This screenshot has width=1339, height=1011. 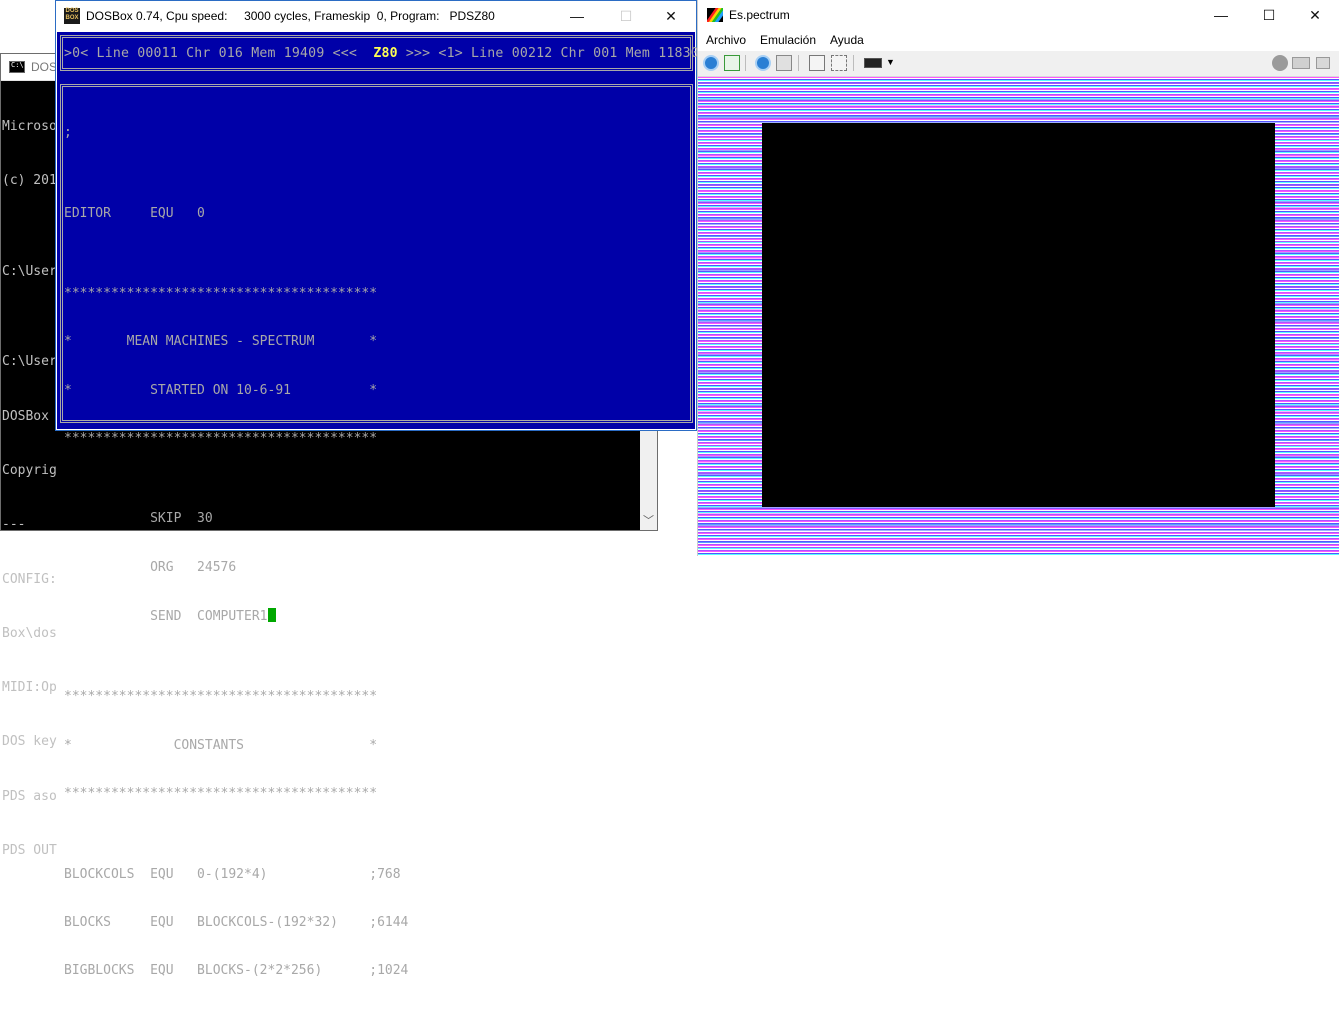 I want to click on console-line: Box\dos, so click(x=29, y=633).